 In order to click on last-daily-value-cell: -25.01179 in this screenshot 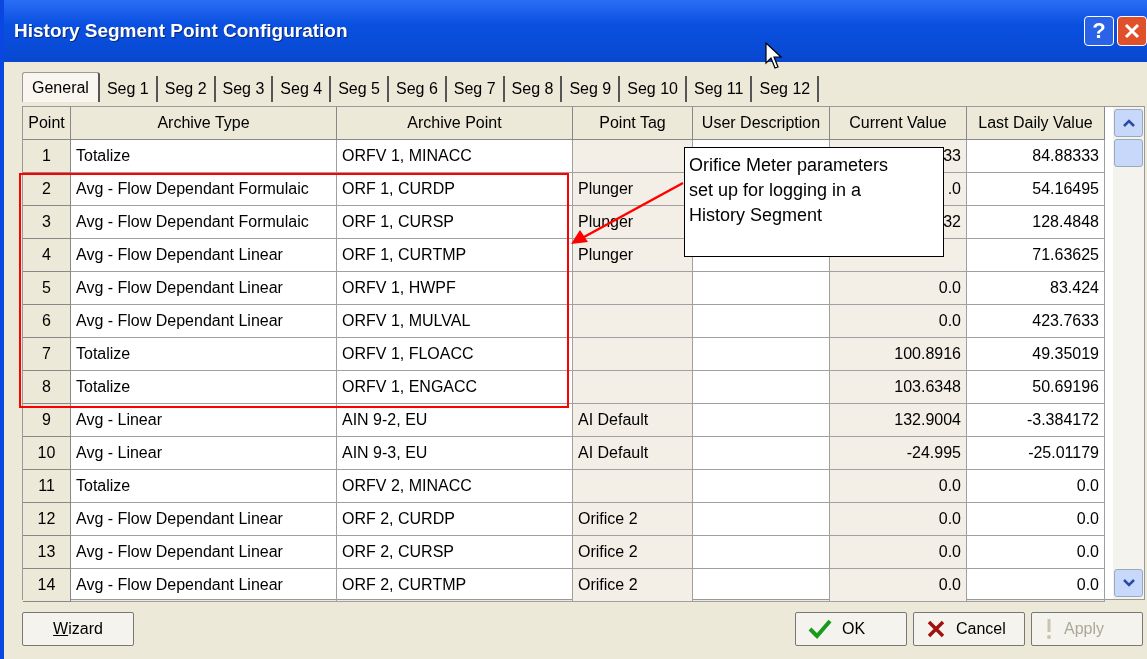, I will do `click(1036, 453)`.